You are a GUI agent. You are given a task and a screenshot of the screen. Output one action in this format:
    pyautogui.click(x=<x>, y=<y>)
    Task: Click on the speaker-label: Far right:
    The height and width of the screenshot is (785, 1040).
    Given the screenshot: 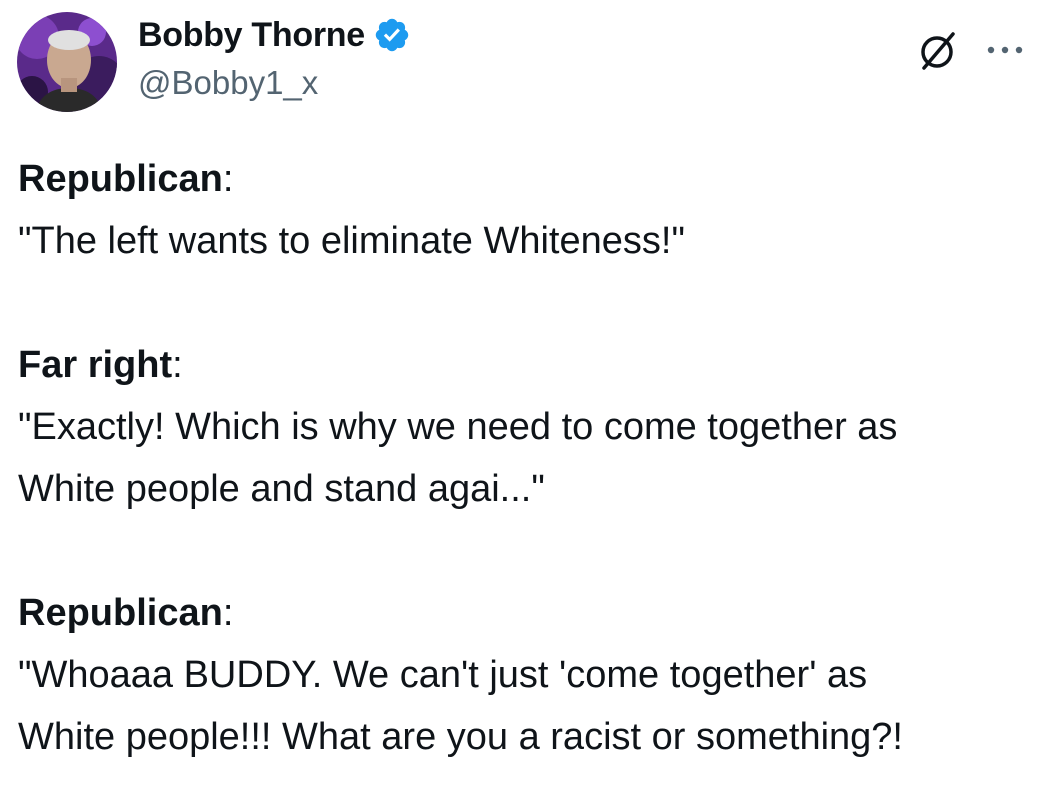 What is the action you would take?
    pyautogui.click(x=525, y=365)
    